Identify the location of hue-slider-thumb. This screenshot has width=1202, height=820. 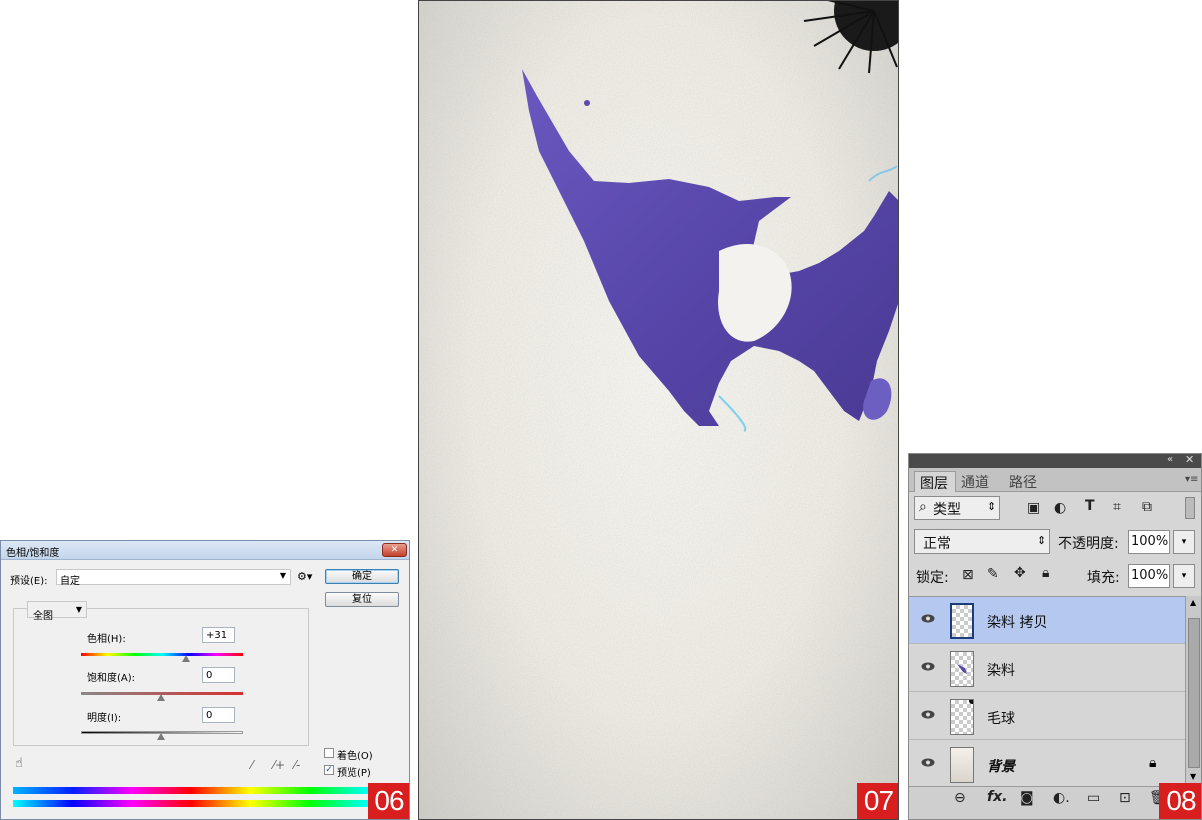
(186, 658).